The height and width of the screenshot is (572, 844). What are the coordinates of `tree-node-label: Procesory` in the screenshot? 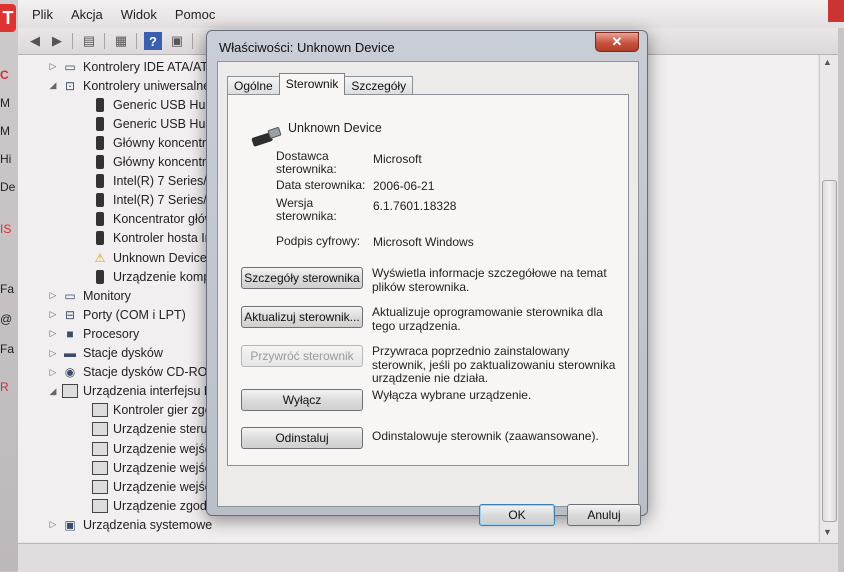 It's located at (111, 333).